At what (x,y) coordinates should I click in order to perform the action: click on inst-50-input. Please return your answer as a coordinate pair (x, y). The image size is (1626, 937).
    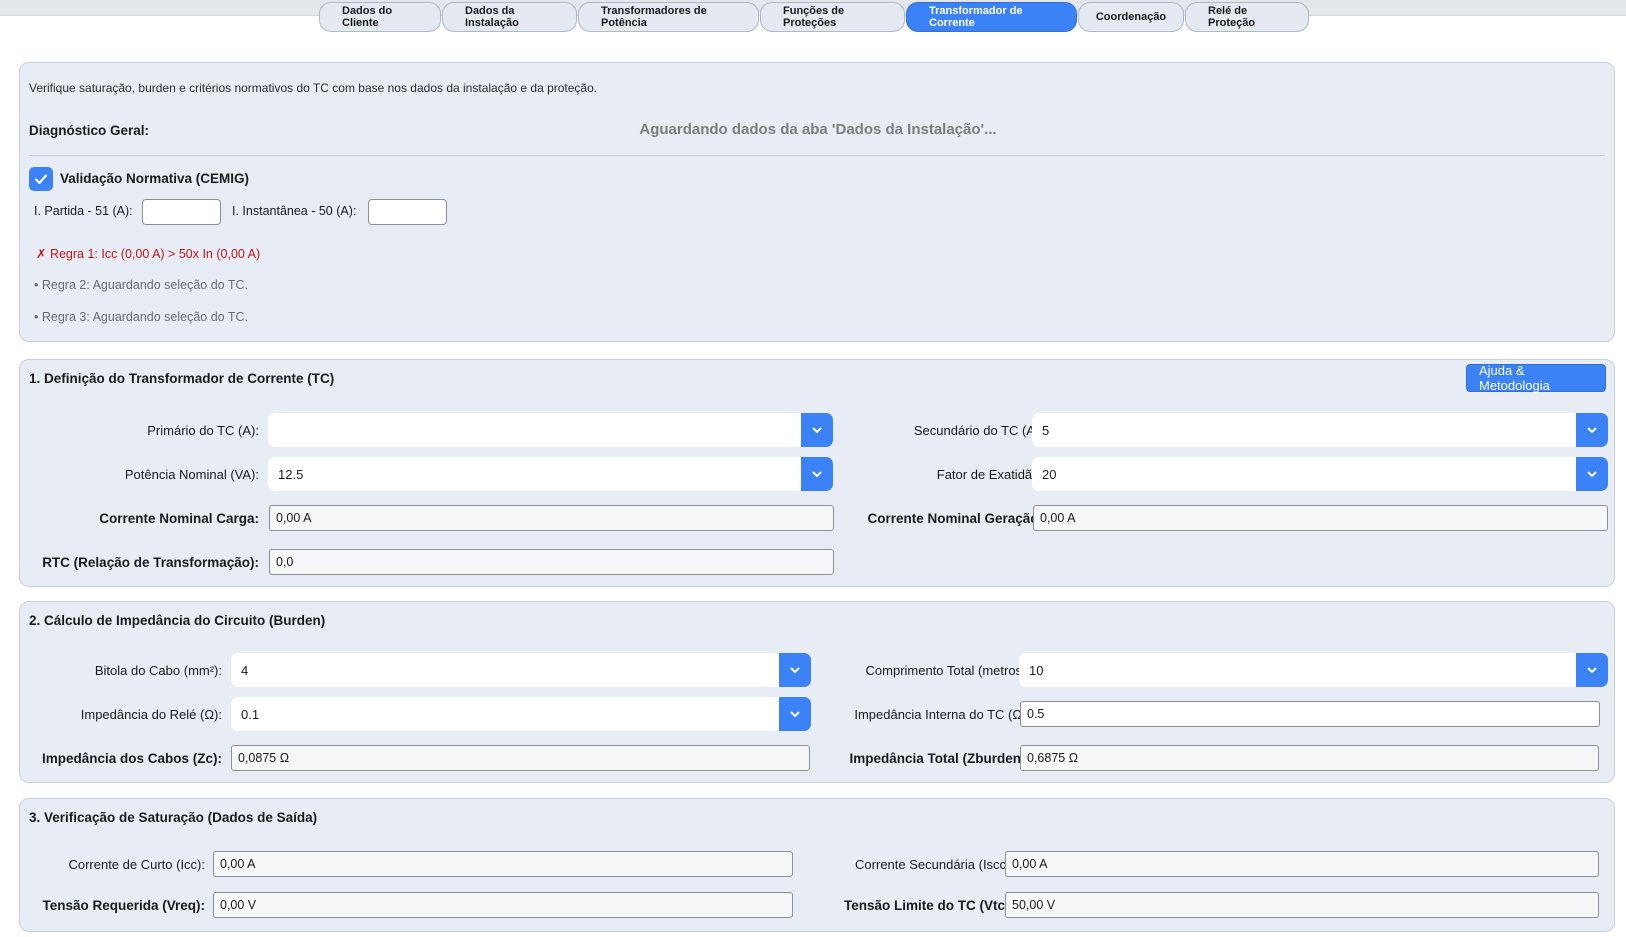
    Looking at the image, I should click on (407, 212).